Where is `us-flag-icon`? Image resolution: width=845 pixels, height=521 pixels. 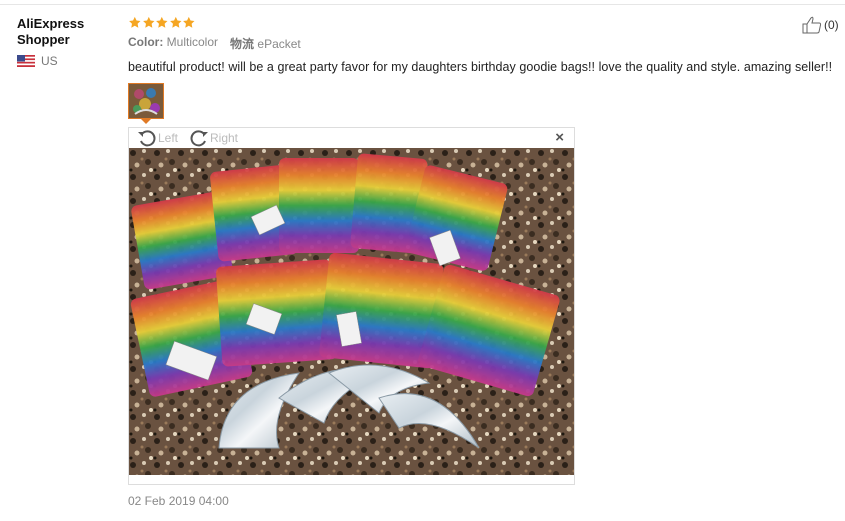 us-flag-icon is located at coordinates (26, 61).